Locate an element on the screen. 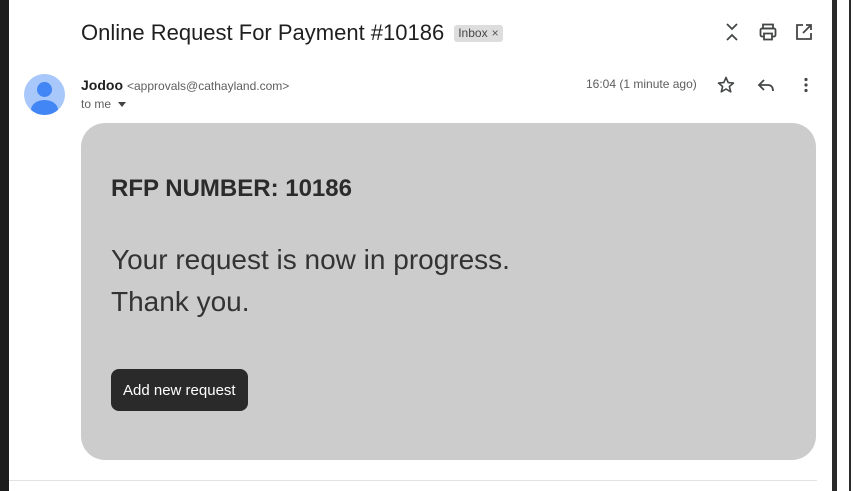  sender-line: Jodoo <approvals@cathayland.com> is located at coordinates (185, 85).